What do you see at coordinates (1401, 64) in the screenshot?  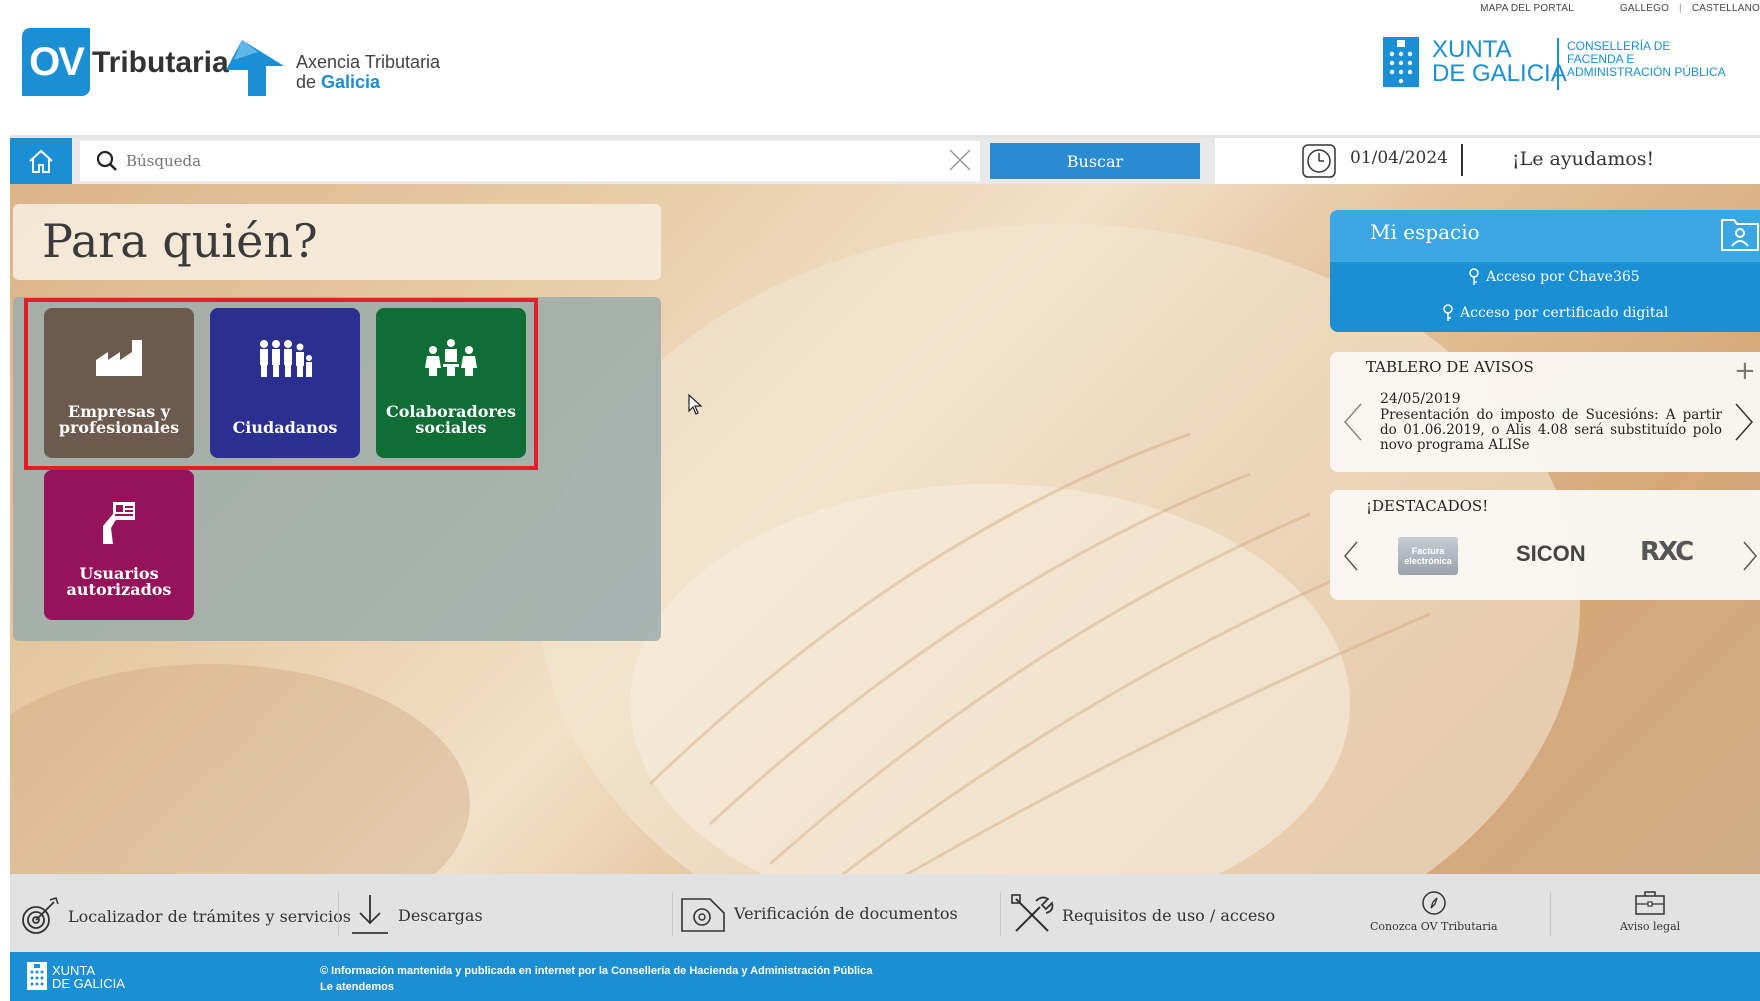 I see `xunta-flag-icon` at bounding box center [1401, 64].